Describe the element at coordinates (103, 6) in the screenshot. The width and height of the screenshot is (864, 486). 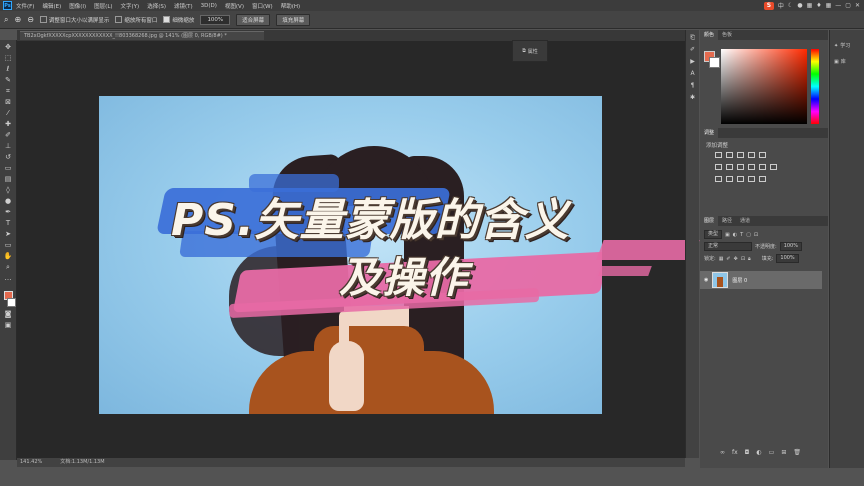
I see `menu-layer: 图层(L)` at that location.